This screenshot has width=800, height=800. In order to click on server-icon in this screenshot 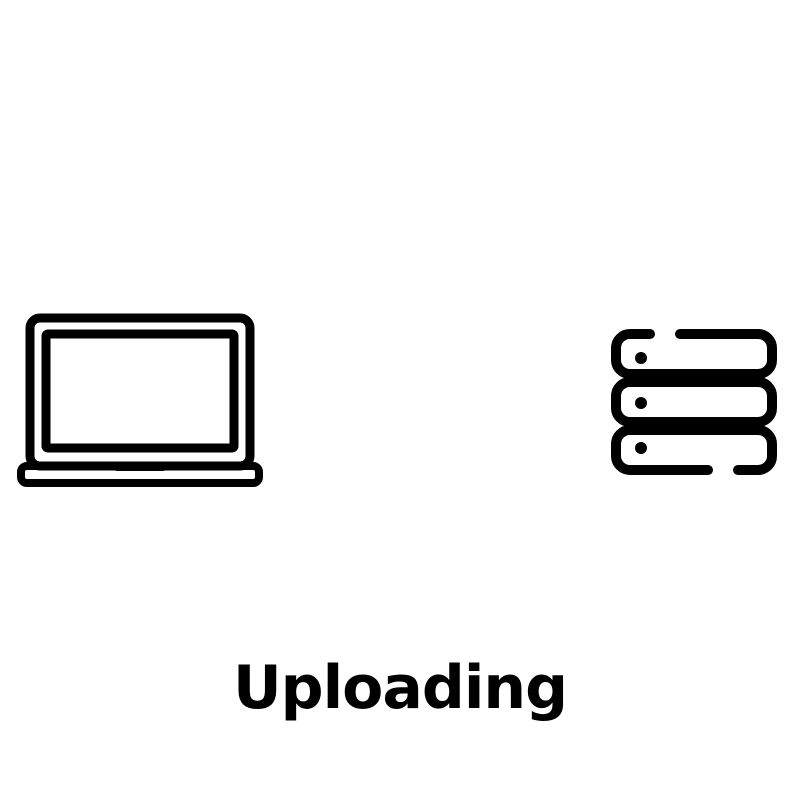, I will do `click(694, 402)`.